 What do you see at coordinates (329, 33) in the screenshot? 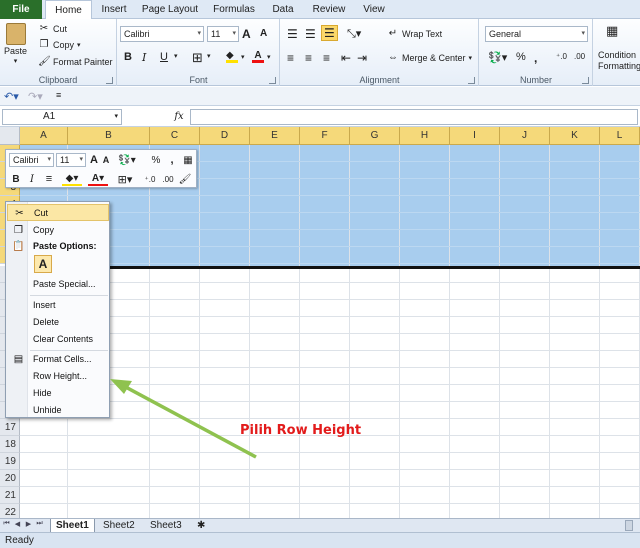
I see `align-bottom-icon: ☰` at bounding box center [329, 33].